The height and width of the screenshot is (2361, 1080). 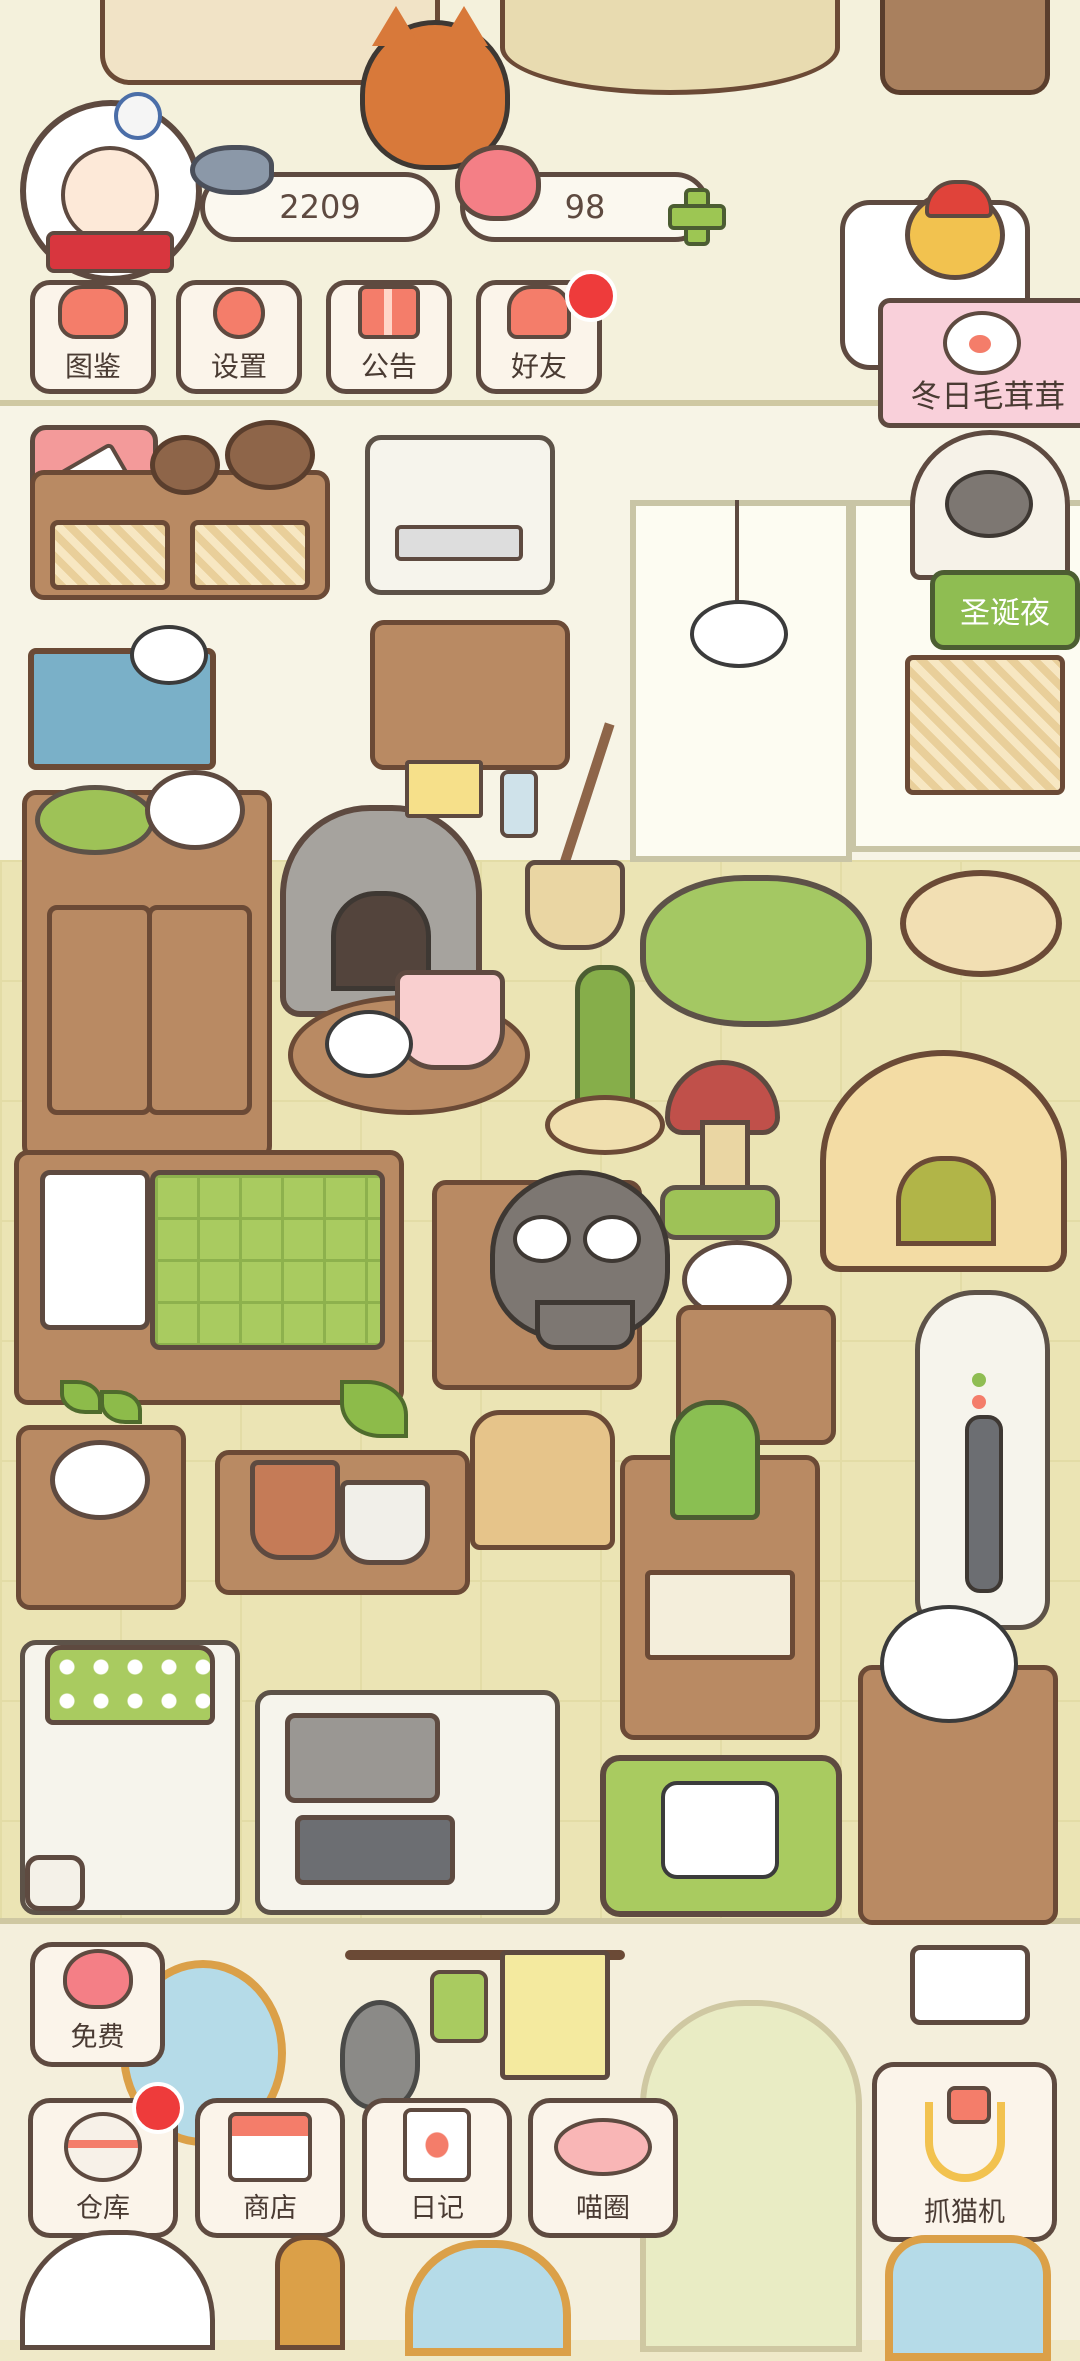 What do you see at coordinates (542, 1480) in the screenshot?
I see `wooden-chair` at bounding box center [542, 1480].